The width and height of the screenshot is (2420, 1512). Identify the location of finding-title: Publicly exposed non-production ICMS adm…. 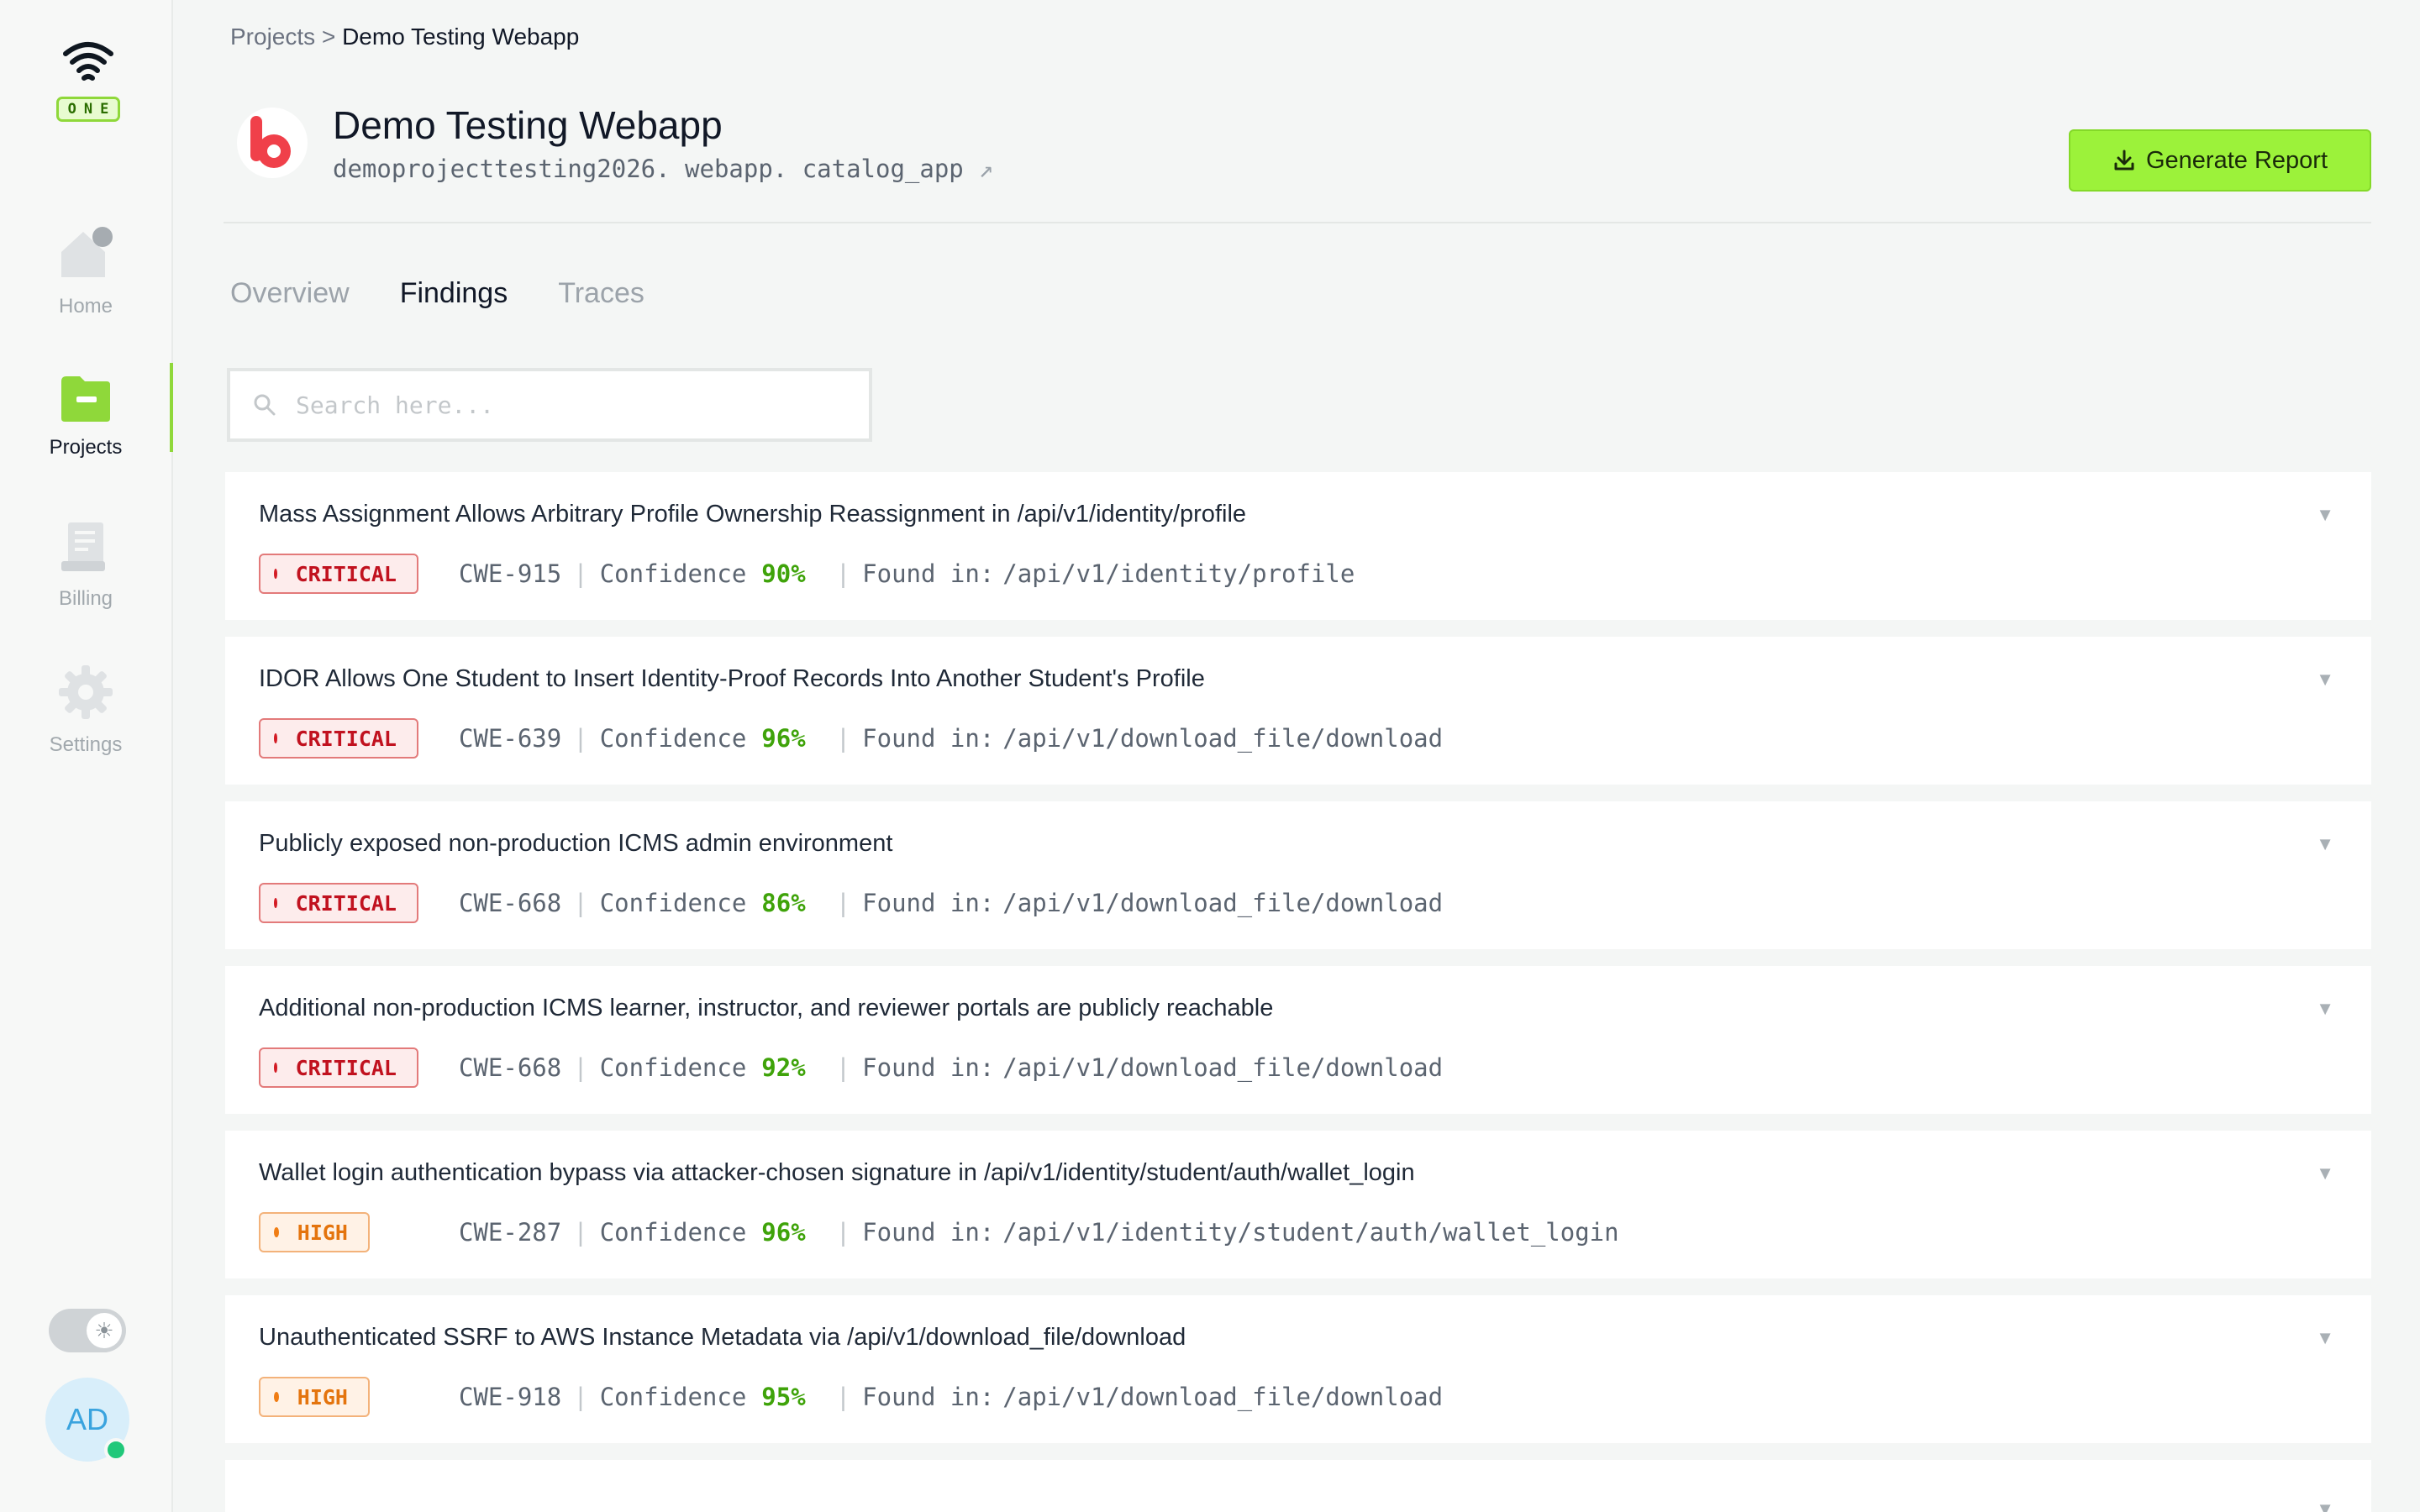
(576, 843).